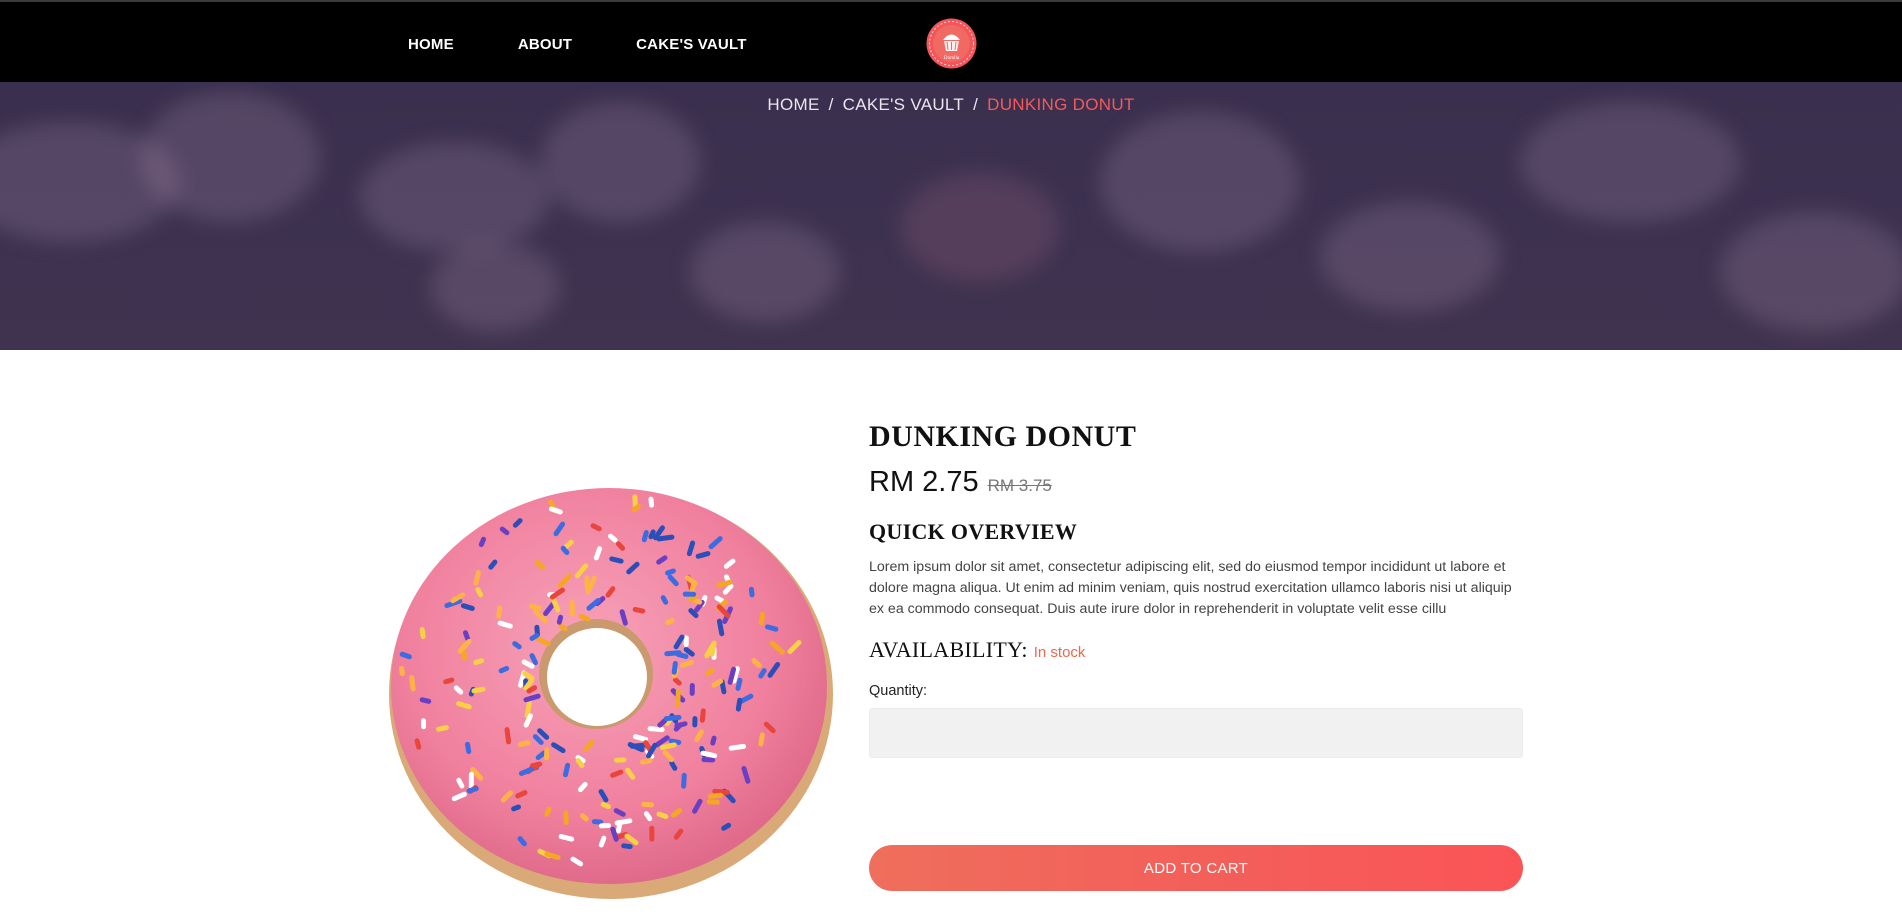 The width and height of the screenshot is (1902, 918). I want to click on quick-overview-heading: QUICK OVERVIEW, so click(973, 531).